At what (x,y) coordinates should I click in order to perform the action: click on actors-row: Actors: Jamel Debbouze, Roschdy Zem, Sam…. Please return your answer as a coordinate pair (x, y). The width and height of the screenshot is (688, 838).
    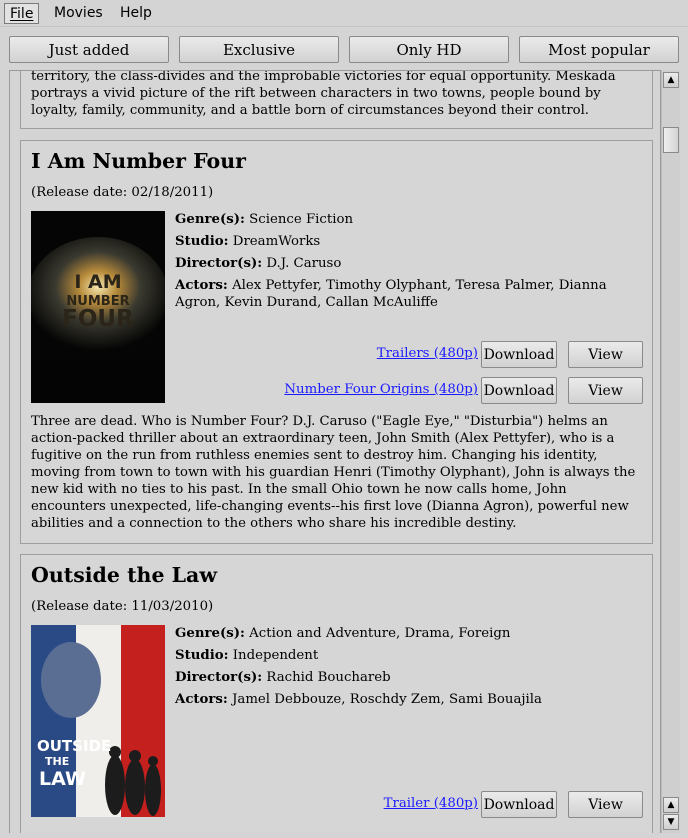
    Looking at the image, I should click on (406, 699).